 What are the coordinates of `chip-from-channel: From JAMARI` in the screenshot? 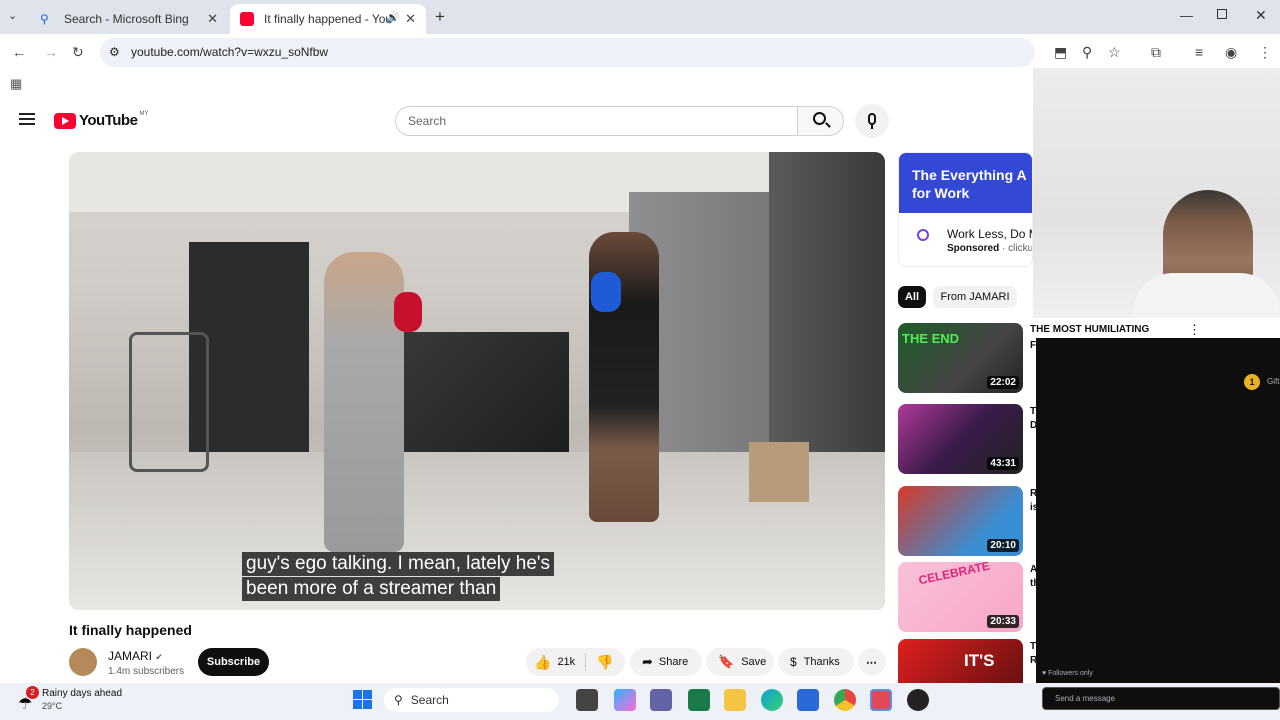 It's located at (975, 297).